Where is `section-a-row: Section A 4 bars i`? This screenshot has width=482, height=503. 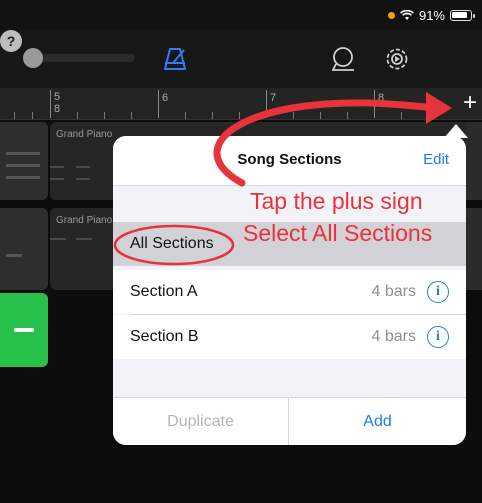
section-a-row: Section A 4 bars i is located at coordinates (289, 292).